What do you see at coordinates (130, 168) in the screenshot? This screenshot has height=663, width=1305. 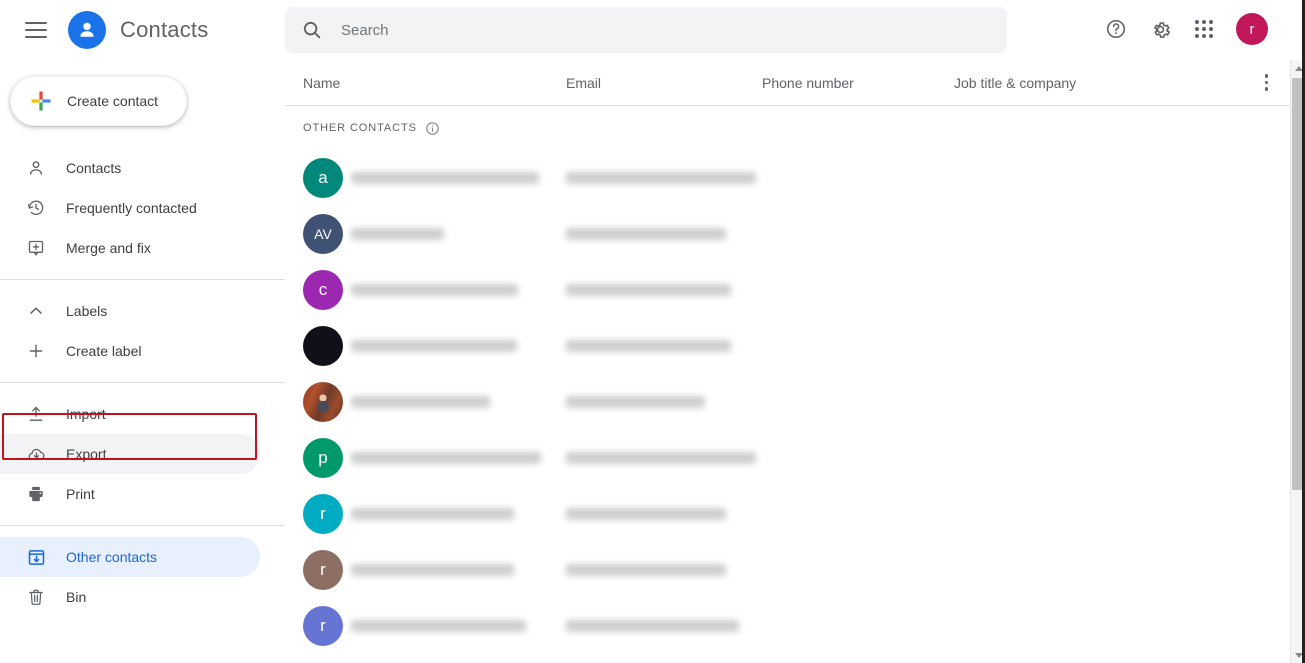 I see `sidebar-item-contacts: Contacts` at bounding box center [130, 168].